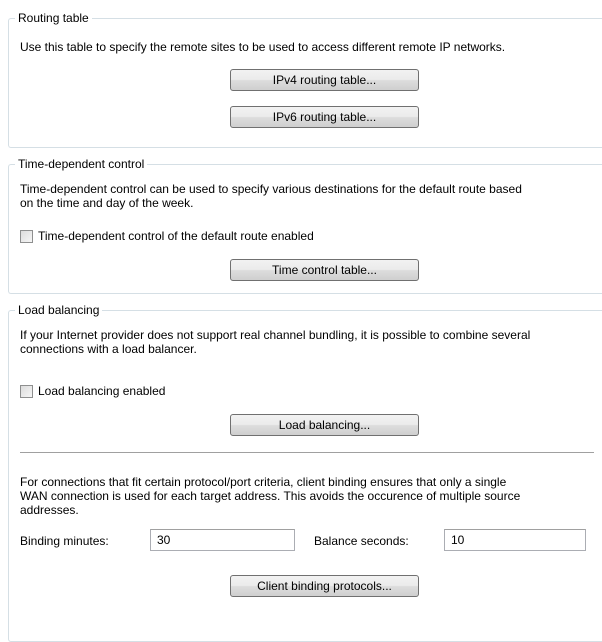  I want to click on binding-minutes-input: 30, so click(222, 540).